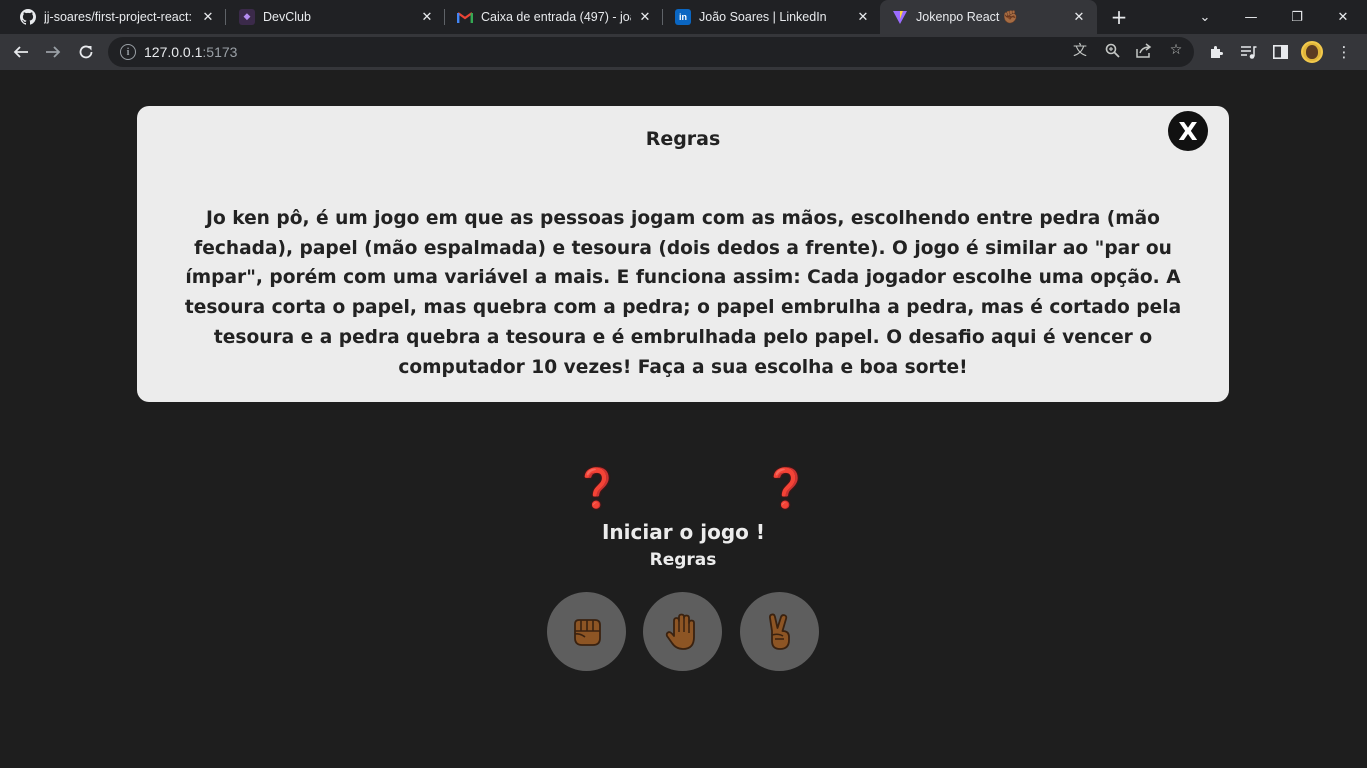  Describe the element at coordinates (128, 52) in the screenshot. I see `site-info-icon: i` at that location.